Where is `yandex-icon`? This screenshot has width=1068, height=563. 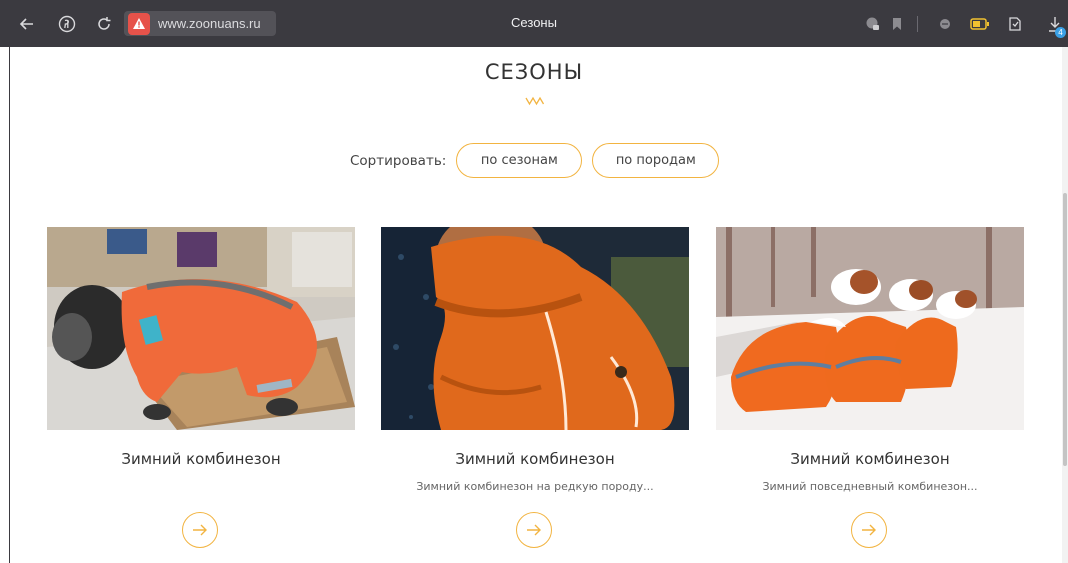
yandex-icon is located at coordinates (67, 24).